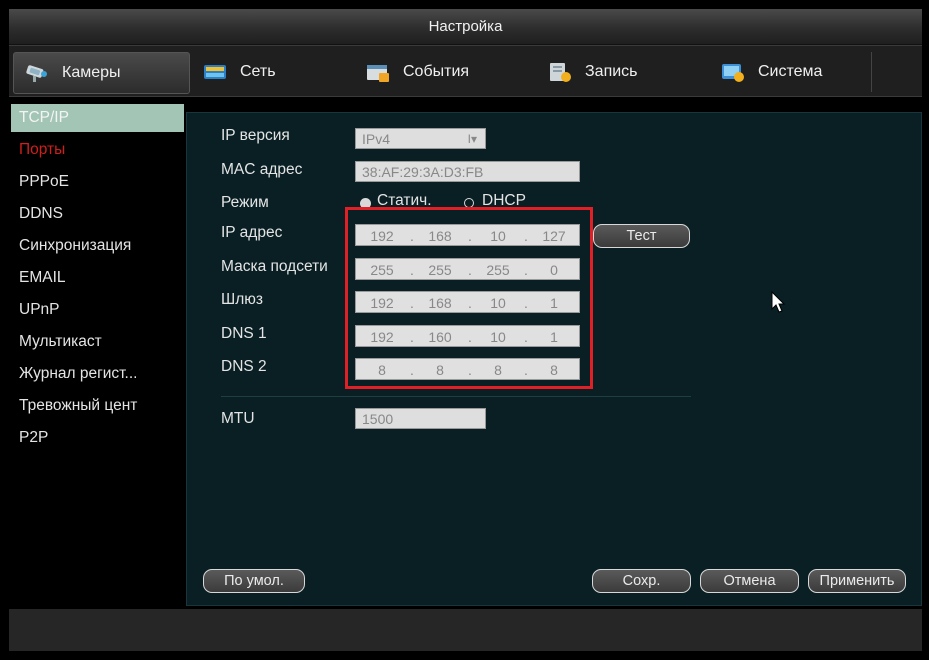  Describe the element at coordinates (472, 139) in the screenshot. I see `chevron-down-icon: I▾` at that location.